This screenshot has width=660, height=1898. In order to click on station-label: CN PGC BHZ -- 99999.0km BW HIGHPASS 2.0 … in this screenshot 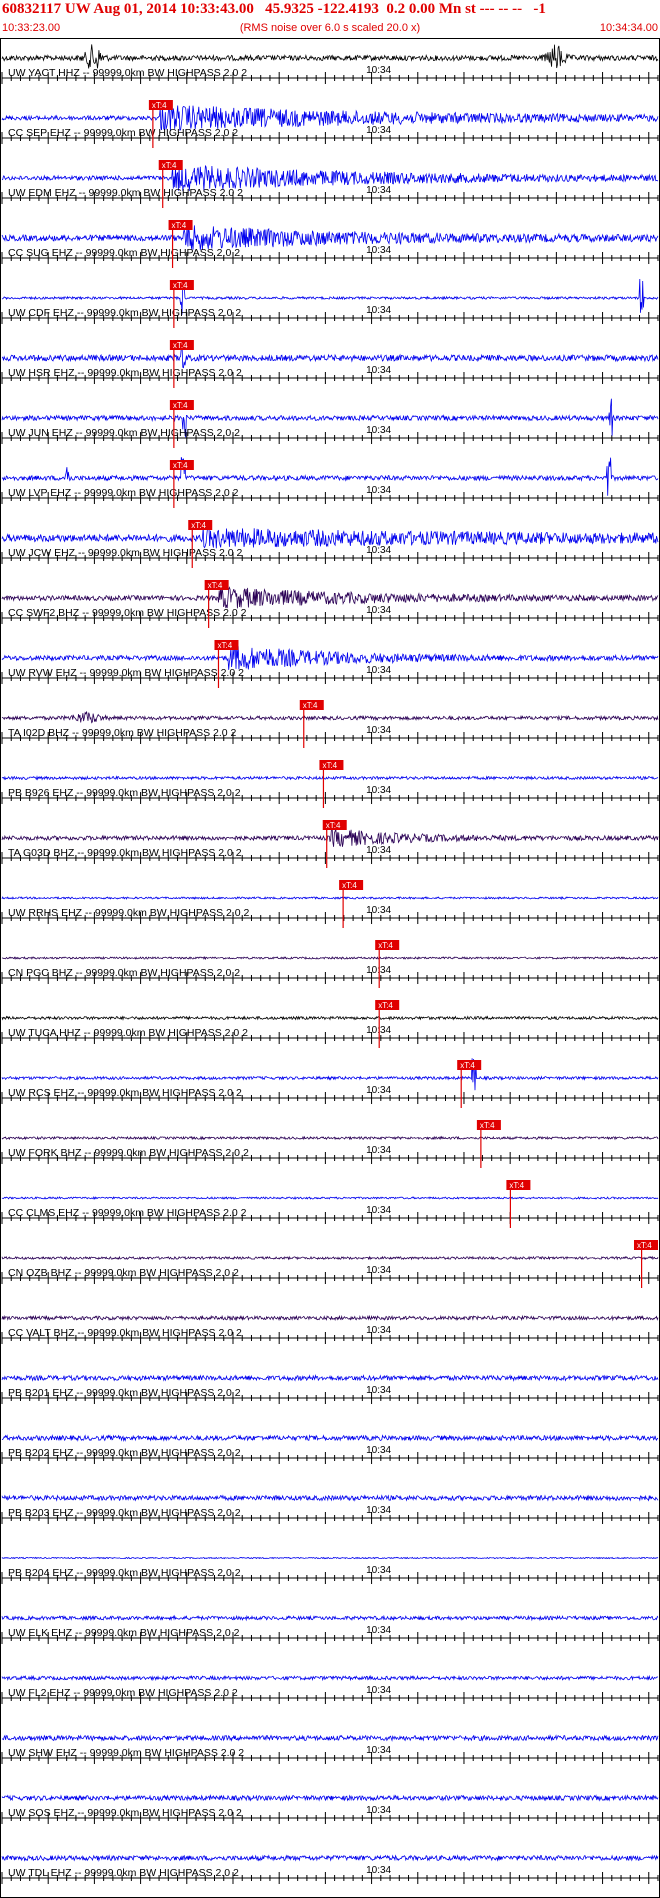, I will do `click(124, 973)`.